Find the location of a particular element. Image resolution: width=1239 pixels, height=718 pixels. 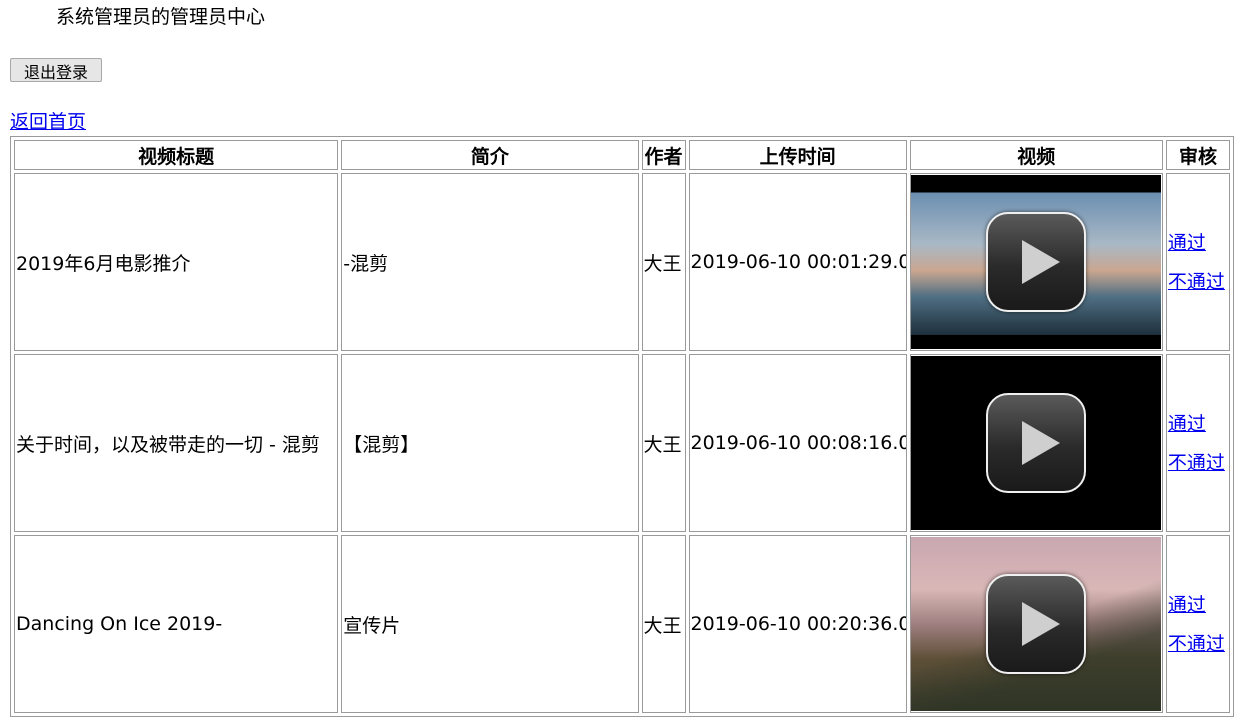

column-header-author: 作者 is located at coordinates (663, 155).